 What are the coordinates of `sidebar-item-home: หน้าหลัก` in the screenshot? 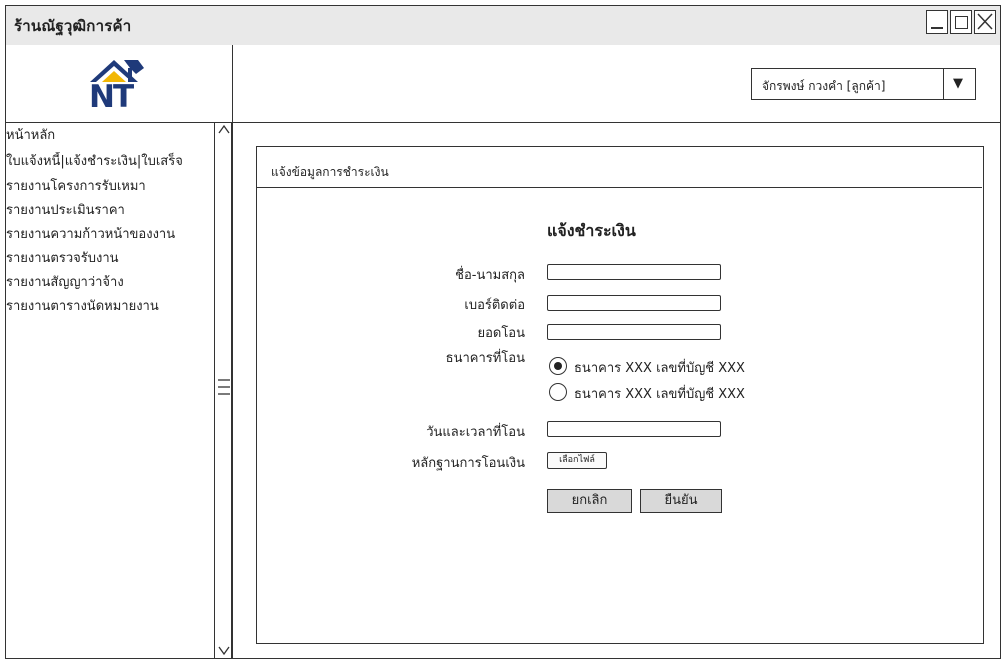 It's located at (111, 136).